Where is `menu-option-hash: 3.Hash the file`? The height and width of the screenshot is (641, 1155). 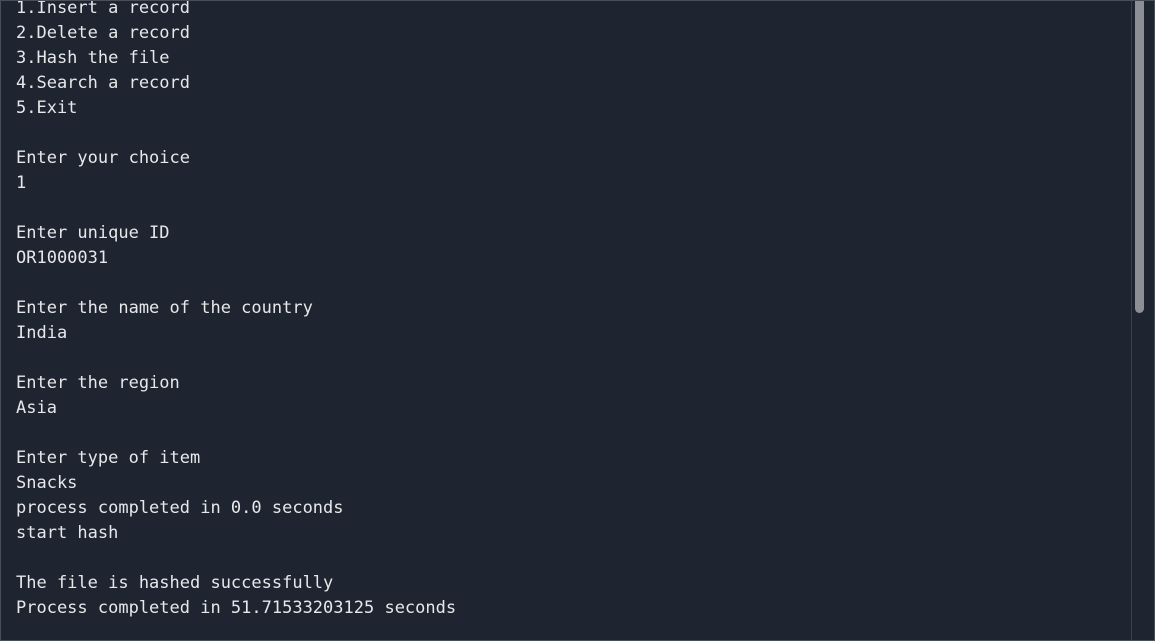
menu-option-hash: 3.Hash the file is located at coordinates (93, 58).